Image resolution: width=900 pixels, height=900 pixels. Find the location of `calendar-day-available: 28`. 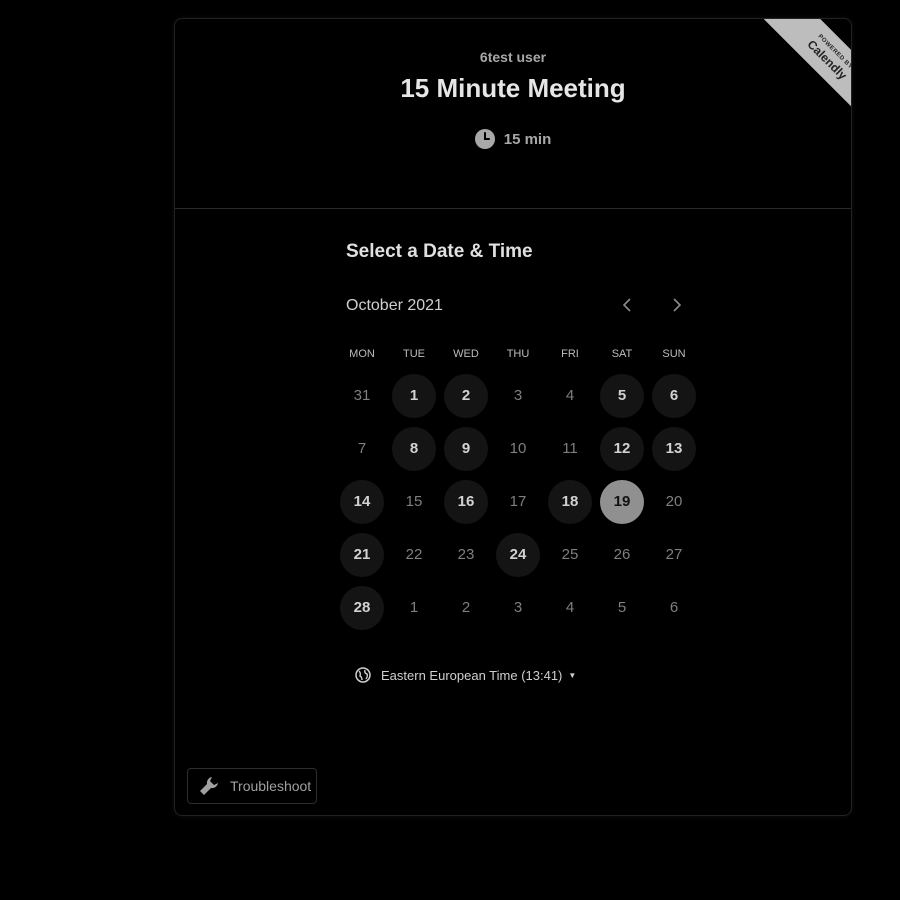

calendar-day-available: 28 is located at coordinates (362, 607).